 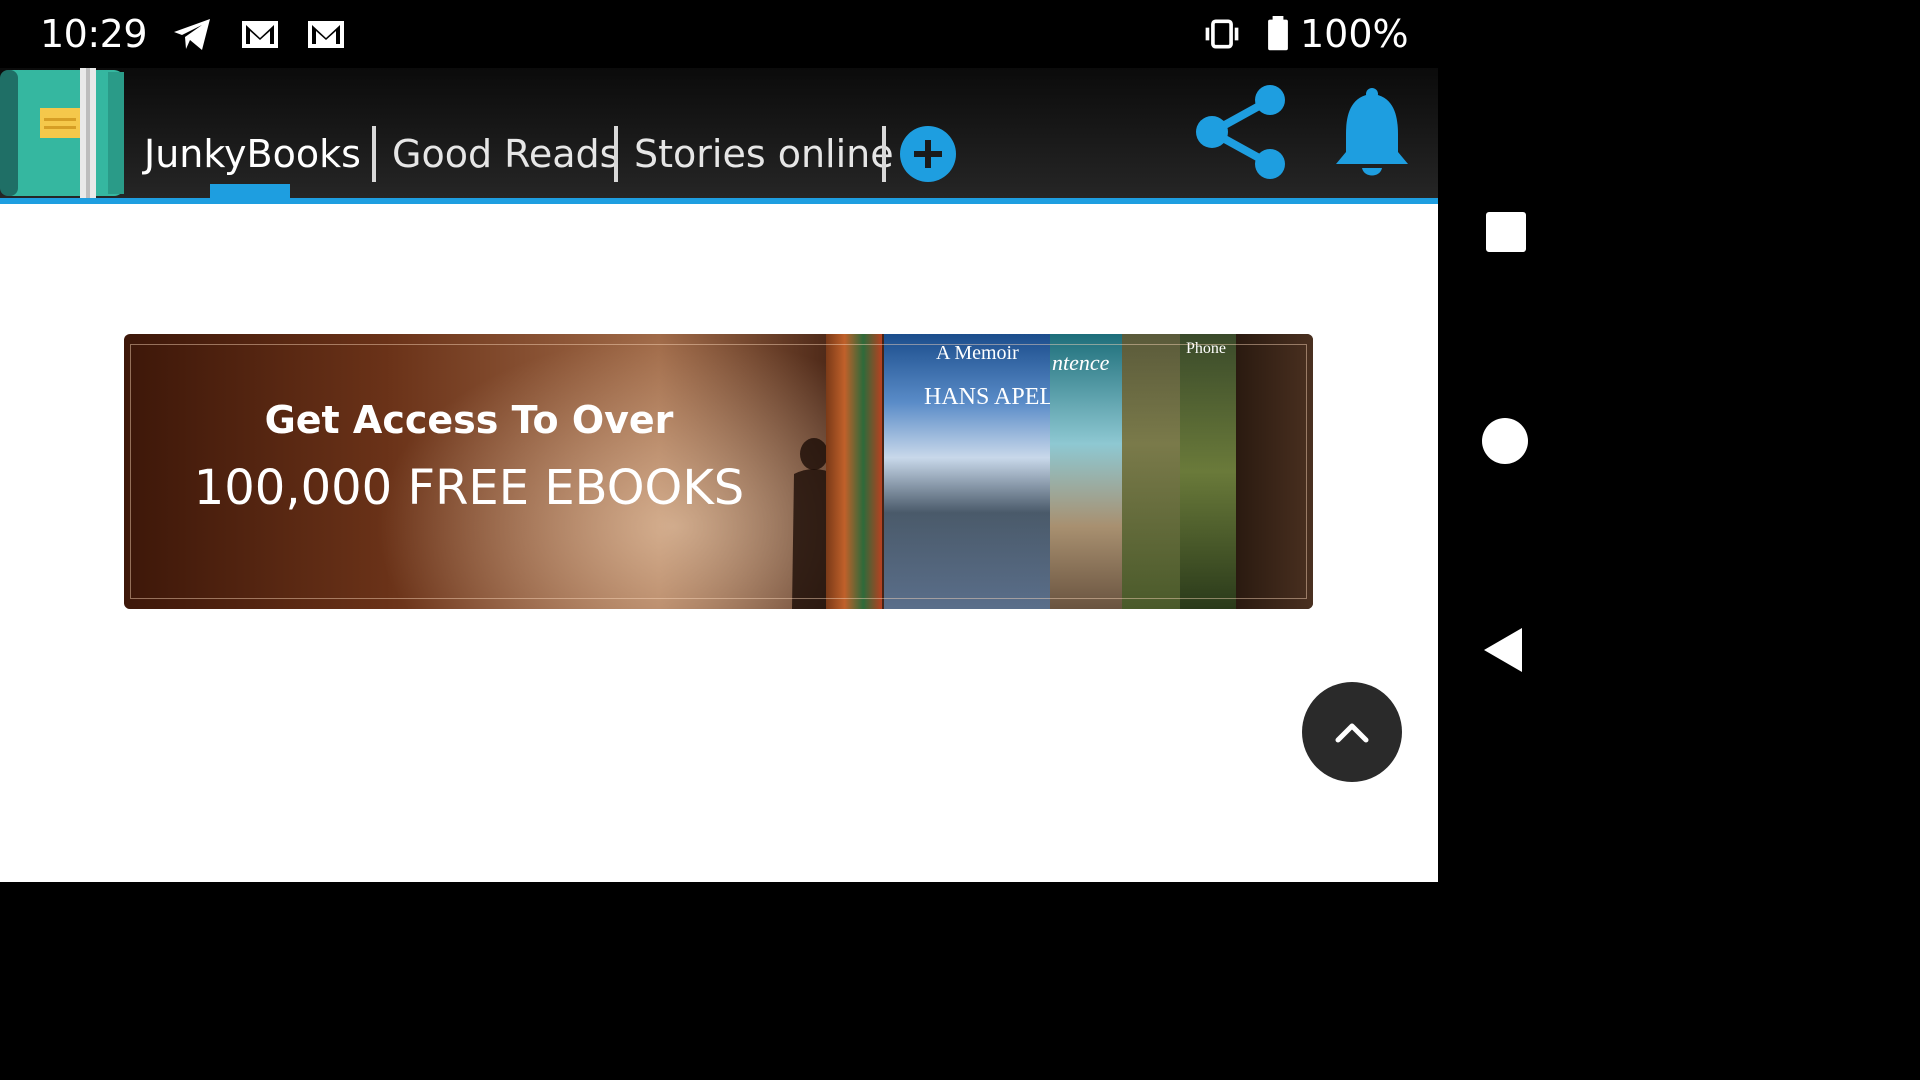 What do you see at coordinates (505, 154) in the screenshot?
I see `tab-good-reads: Good Reads` at bounding box center [505, 154].